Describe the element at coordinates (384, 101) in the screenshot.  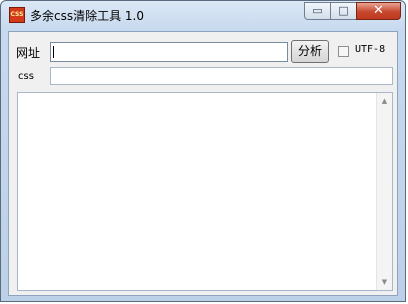
I see `scroll-up-arrow-icon: ▲` at that location.